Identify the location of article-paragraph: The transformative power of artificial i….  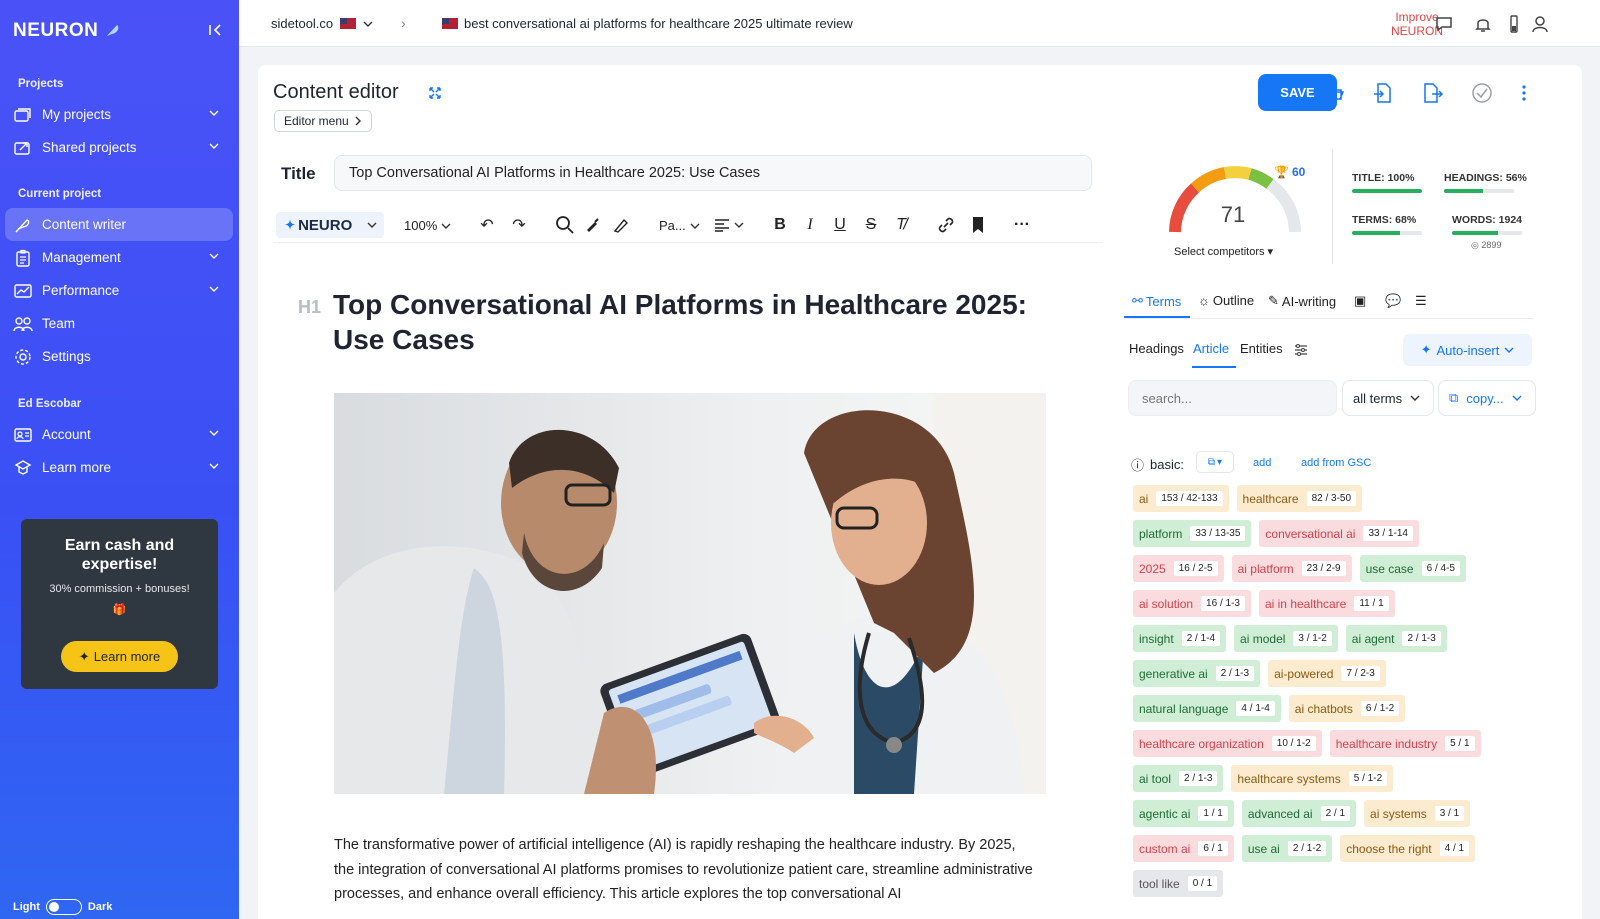
(684, 870).